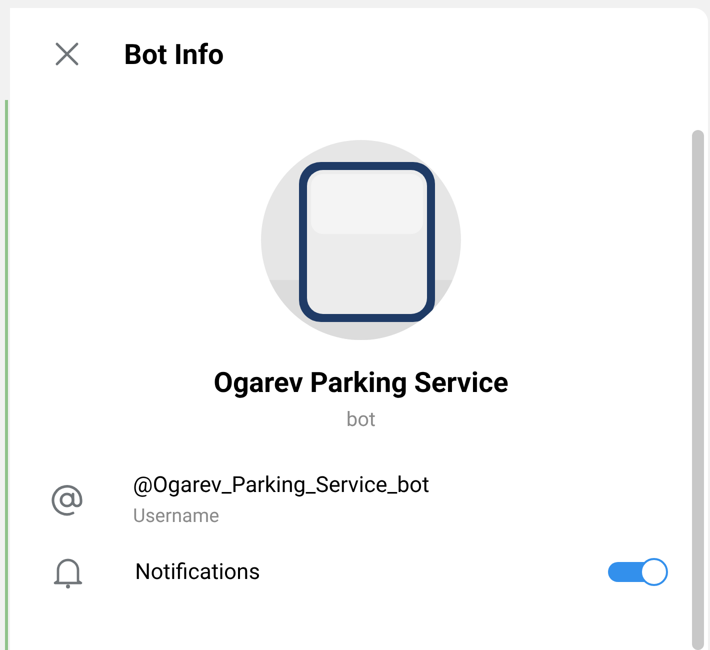 This screenshot has width=710, height=650. What do you see at coordinates (67, 500) in the screenshot?
I see `at-sign-icon` at bounding box center [67, 500].